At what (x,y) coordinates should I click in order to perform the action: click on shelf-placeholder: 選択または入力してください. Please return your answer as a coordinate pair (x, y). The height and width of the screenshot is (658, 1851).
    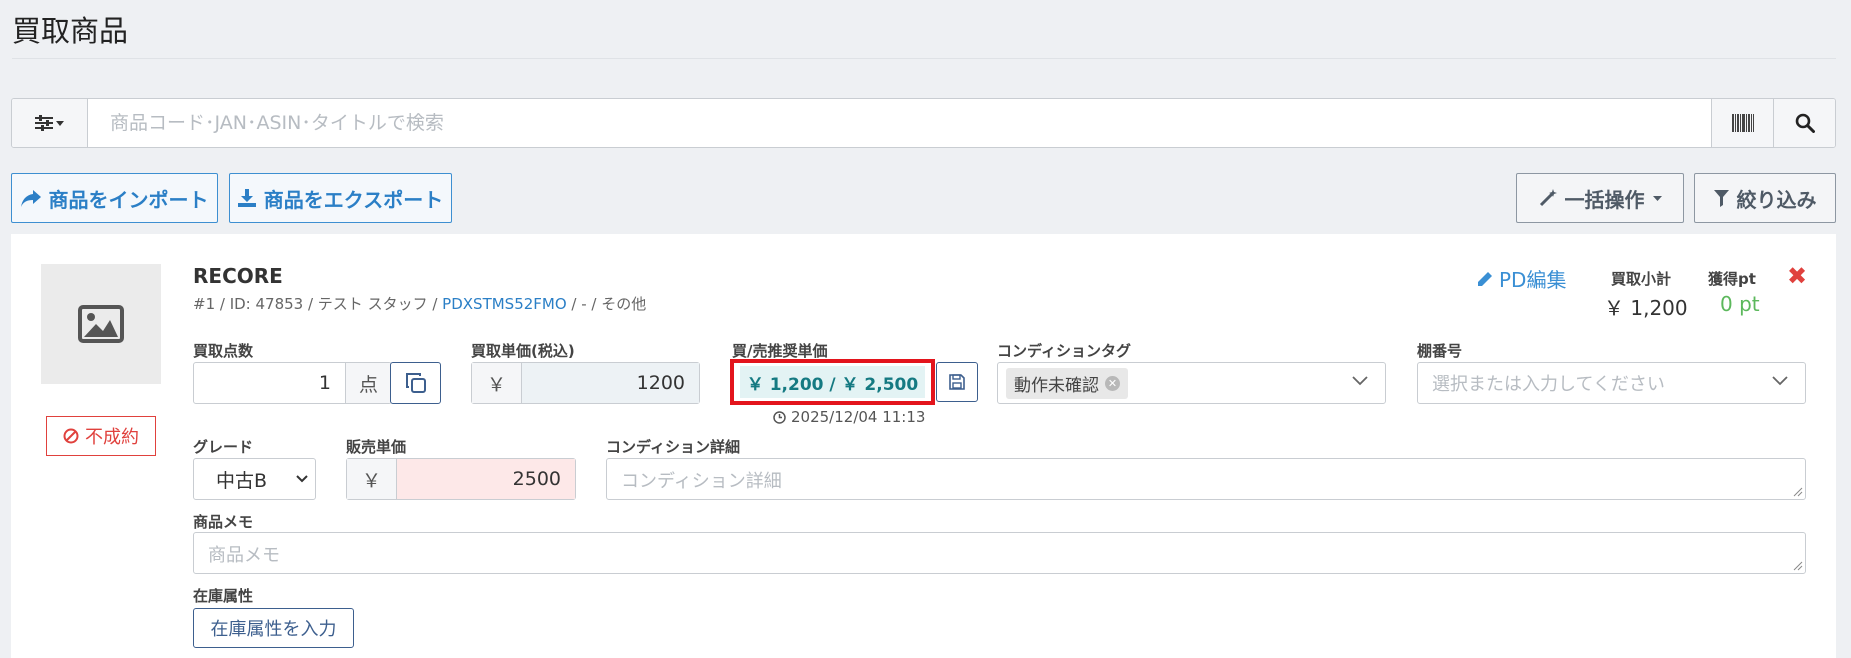
    Looking at the image, I should click on (1548, 384).